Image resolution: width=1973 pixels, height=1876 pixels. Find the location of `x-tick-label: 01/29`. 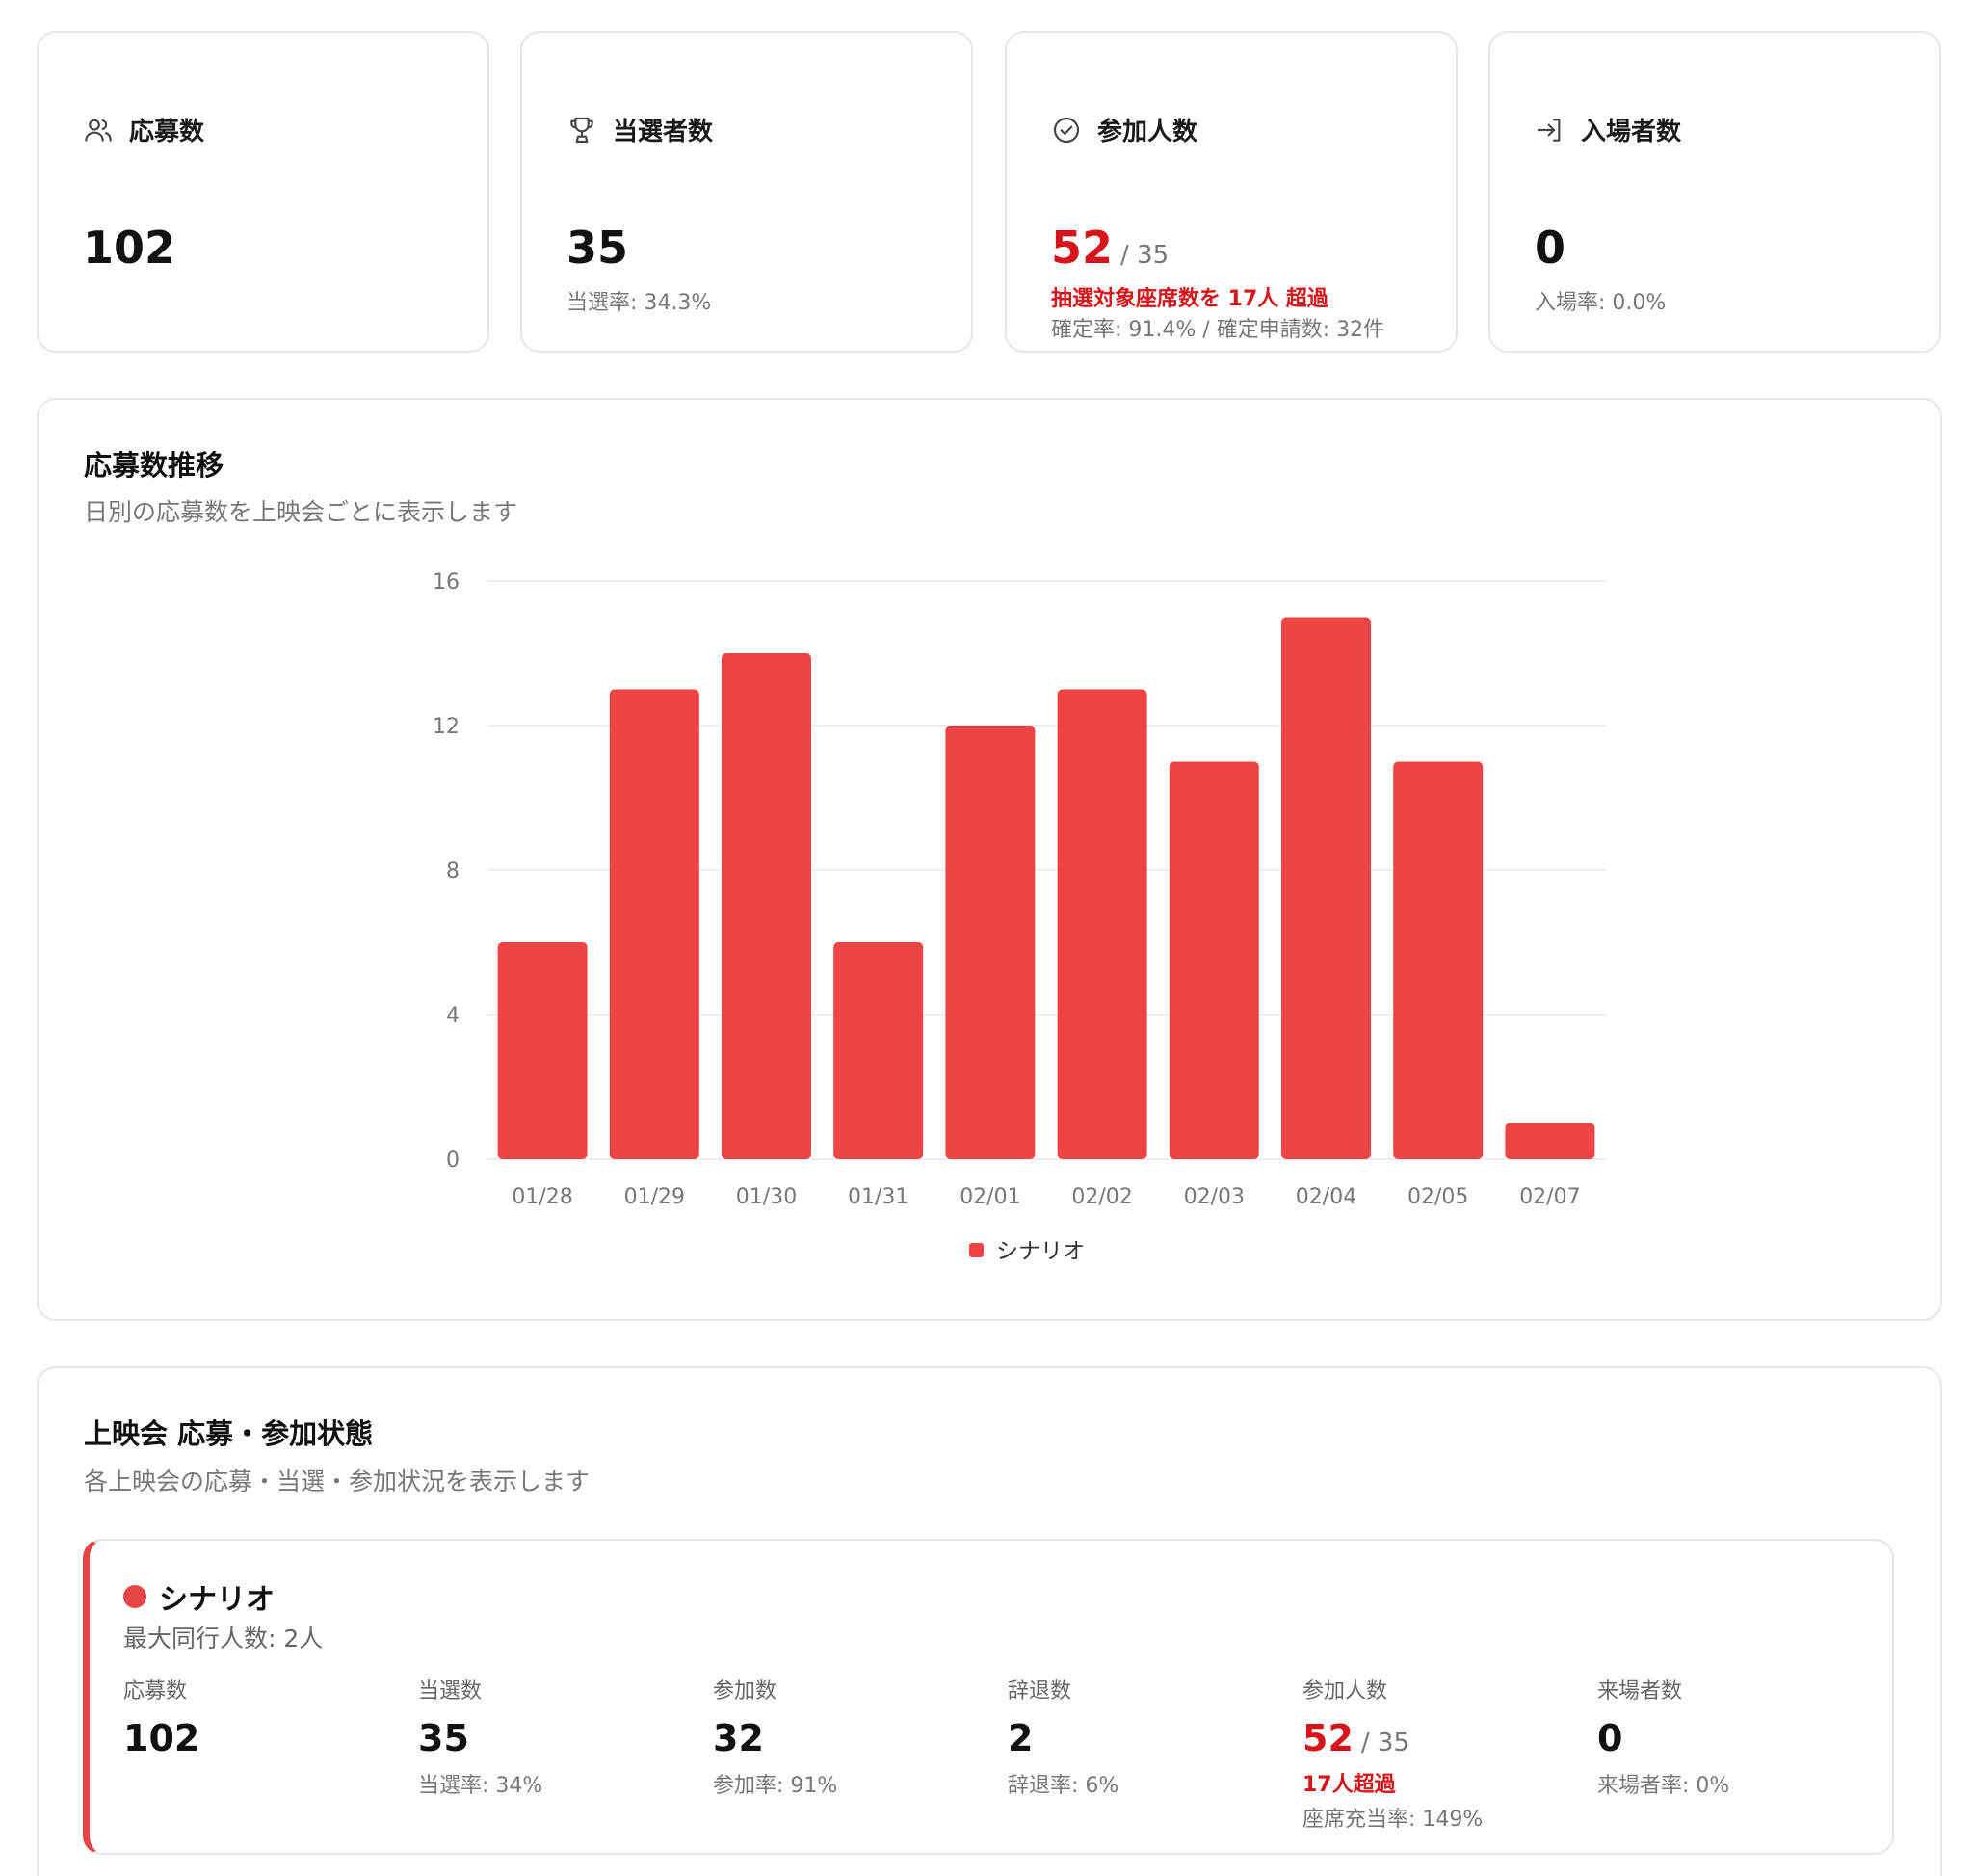

x-tick-label: 01/29 is located at coordinates (654, 1197).